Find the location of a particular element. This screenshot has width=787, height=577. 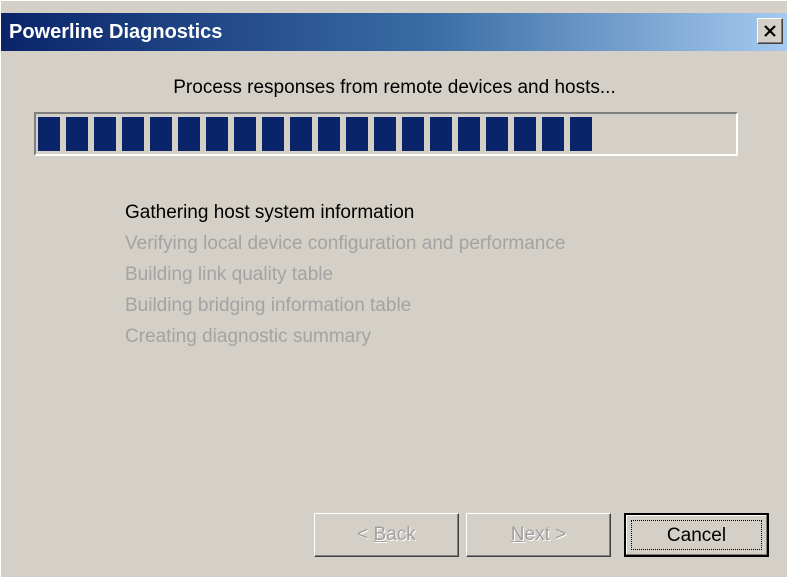

step-item: Creating diagnostic summary is located at coordinates (248, 336).